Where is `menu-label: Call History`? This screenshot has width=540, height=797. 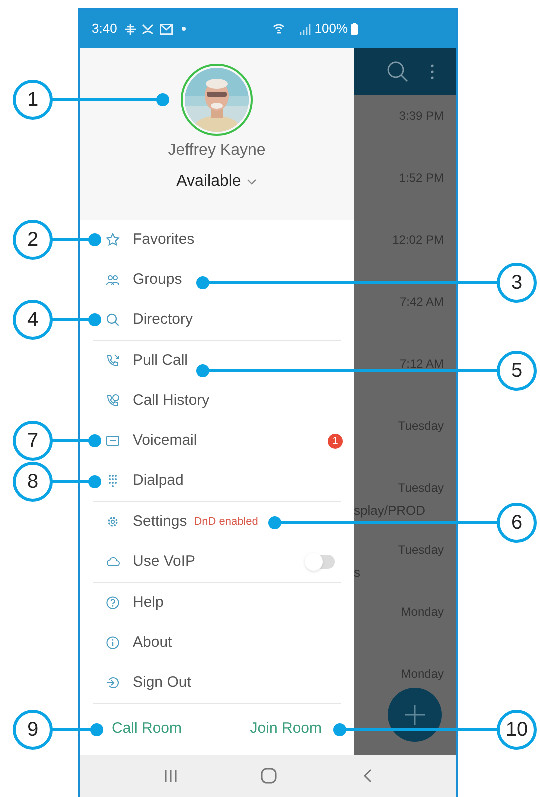
menu-label: Call History is located at coordinates (171, 400).